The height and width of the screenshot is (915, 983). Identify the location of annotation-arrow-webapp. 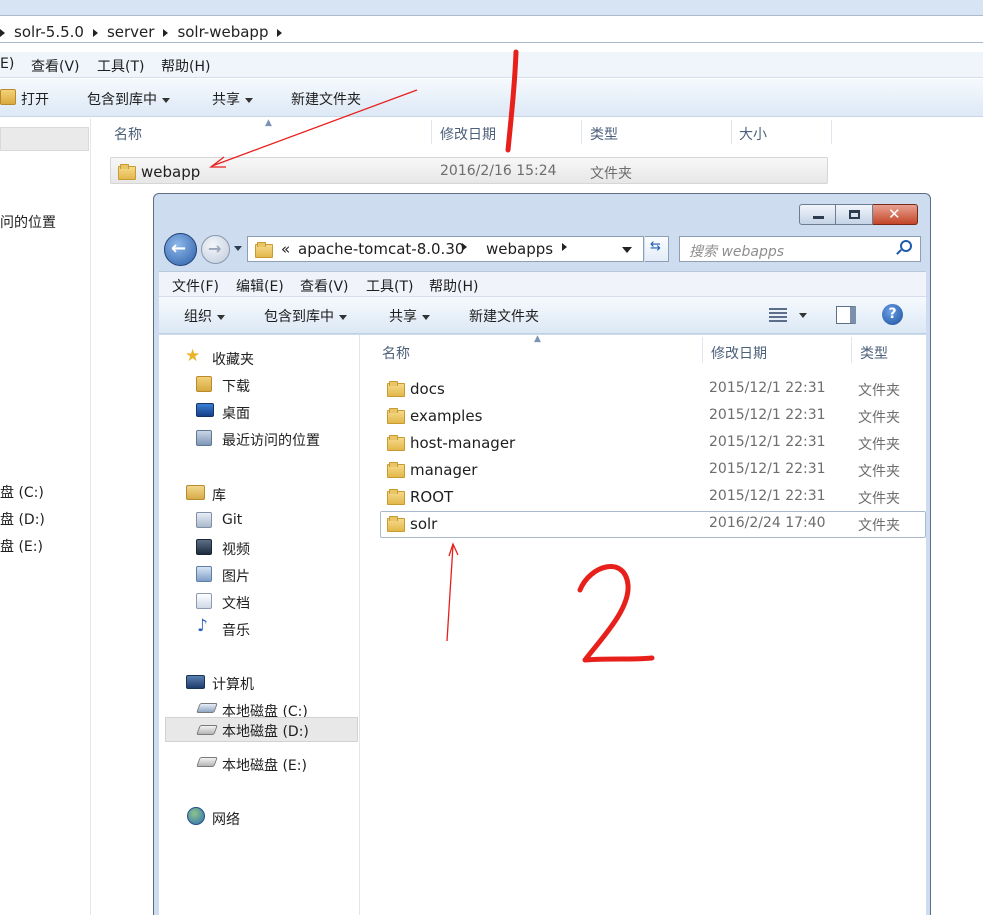
(313, 128).